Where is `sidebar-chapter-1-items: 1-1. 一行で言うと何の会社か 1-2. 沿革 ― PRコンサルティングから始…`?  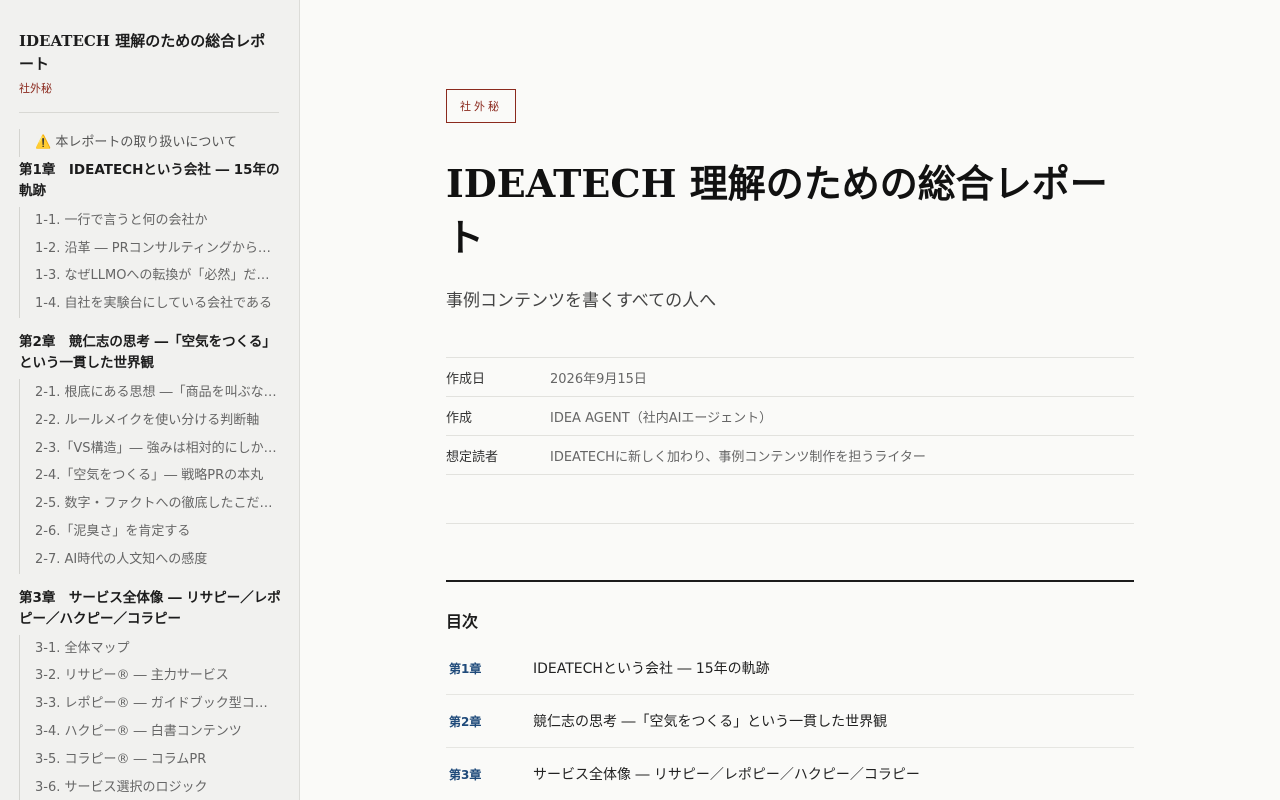 sidebar-chapter-1-items: 1-1. 一行で言うと何の会社か 1-2. 沿革 ― PRコンサルティングから始… is located at coordinates (149, 262).